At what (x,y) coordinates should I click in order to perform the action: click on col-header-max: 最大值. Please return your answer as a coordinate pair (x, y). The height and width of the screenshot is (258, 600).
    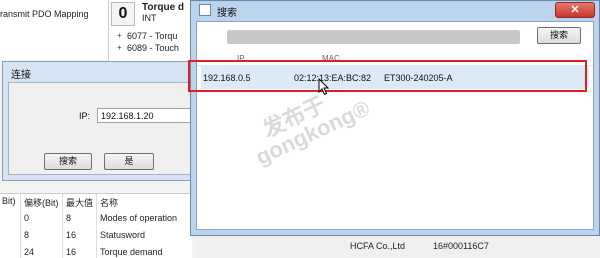
    Looking at the image, I should click on (80, 203).